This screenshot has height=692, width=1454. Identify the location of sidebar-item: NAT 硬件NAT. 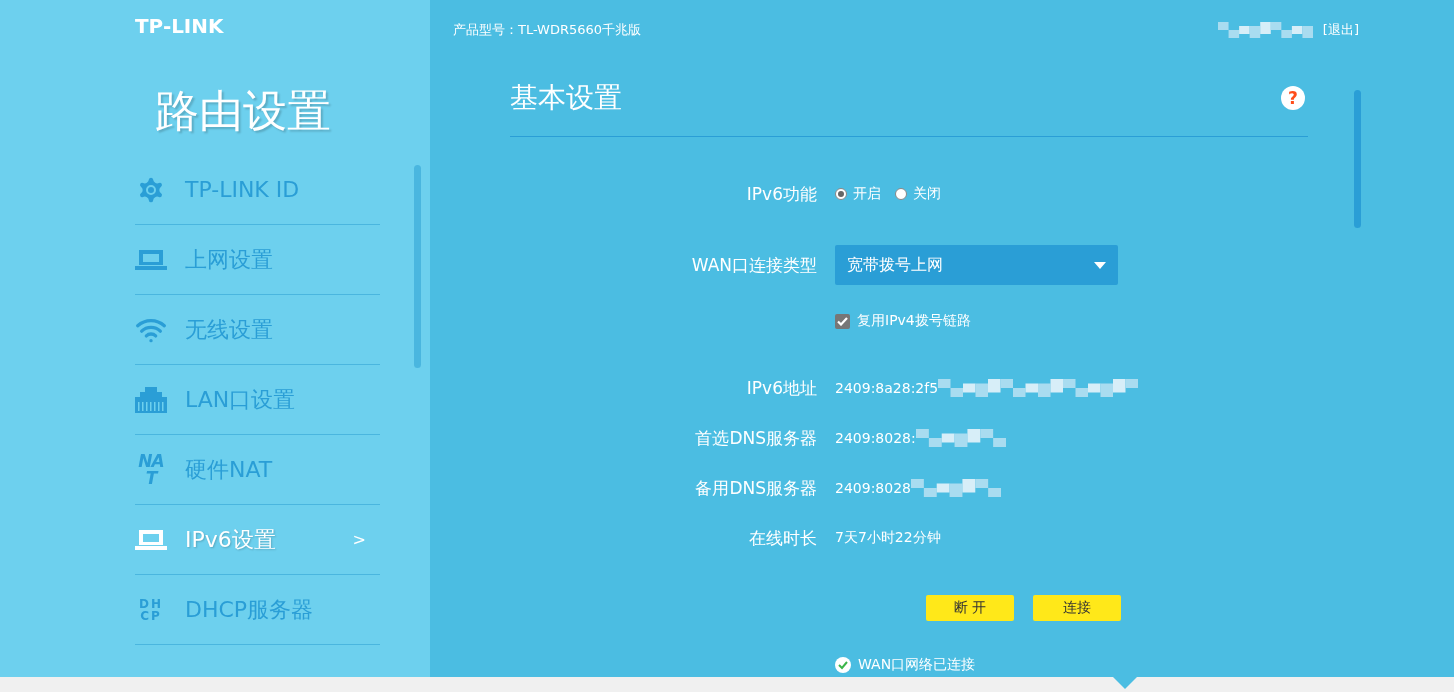
(257, 470).